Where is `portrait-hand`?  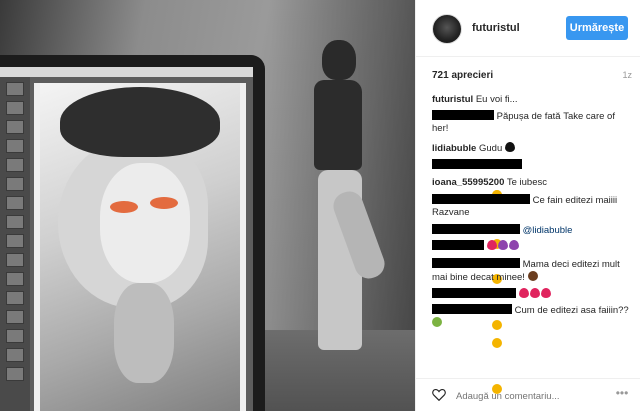 portrait-hand is located at coordinates (144, 333).